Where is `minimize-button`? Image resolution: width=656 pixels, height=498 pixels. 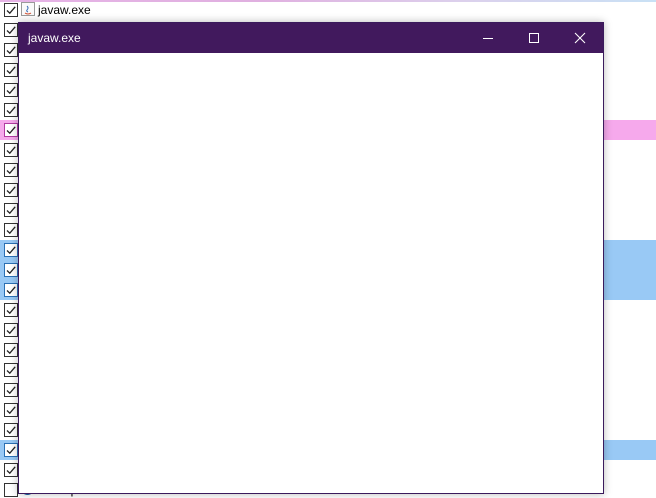
minimize-button is located at coordinates (488, 38).